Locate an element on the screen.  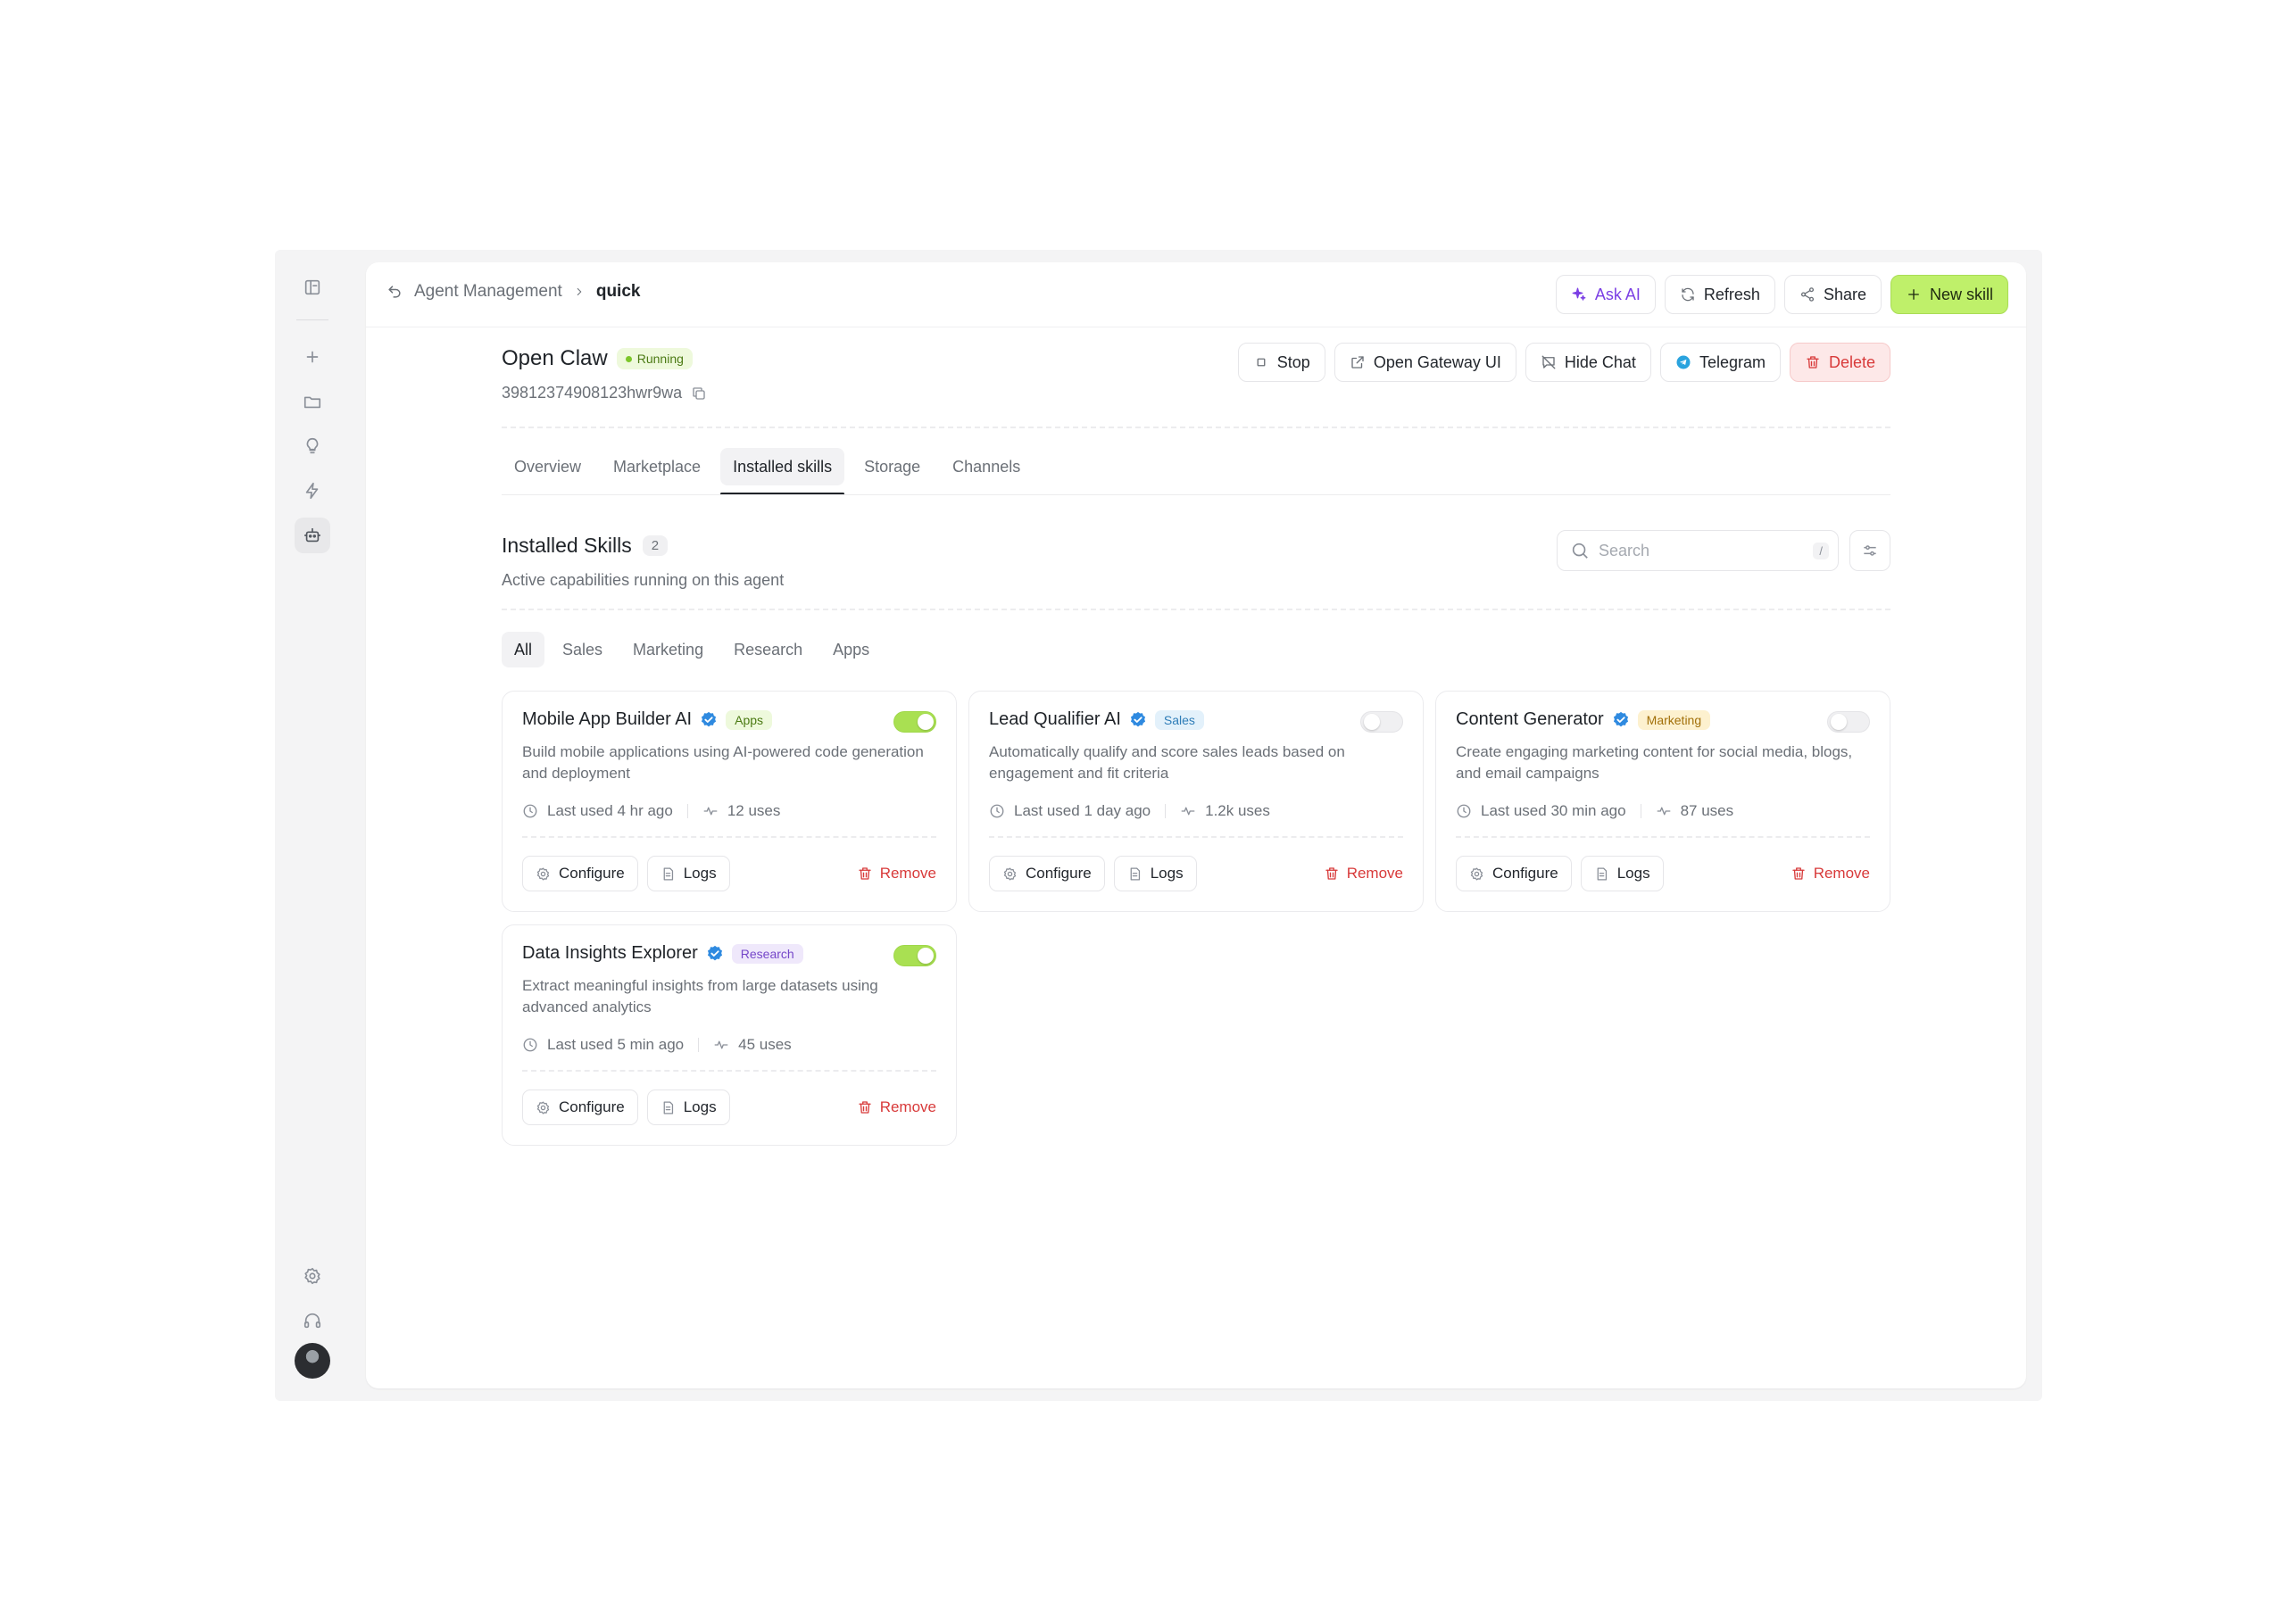
lightbulb-icon is located at coordinates (312, 446).